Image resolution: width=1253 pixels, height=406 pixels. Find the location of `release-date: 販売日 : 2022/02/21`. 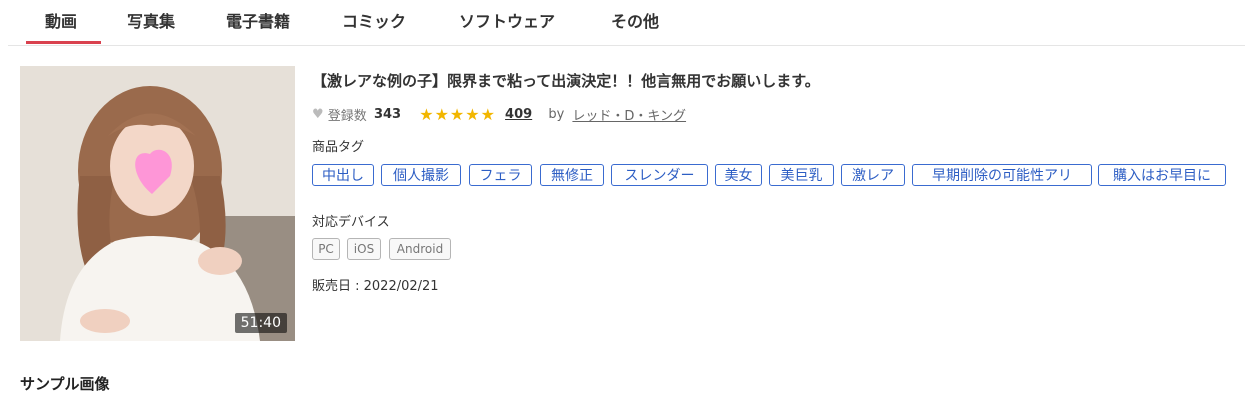

release-date: 販売日 : 2022/02/21 is located at coordinates (375, 286).